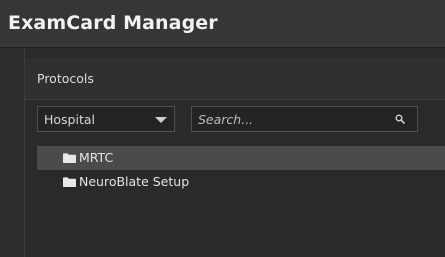  Describe the element at coordinates (287, 119) in the screenshot. I see `search-input` at that location.